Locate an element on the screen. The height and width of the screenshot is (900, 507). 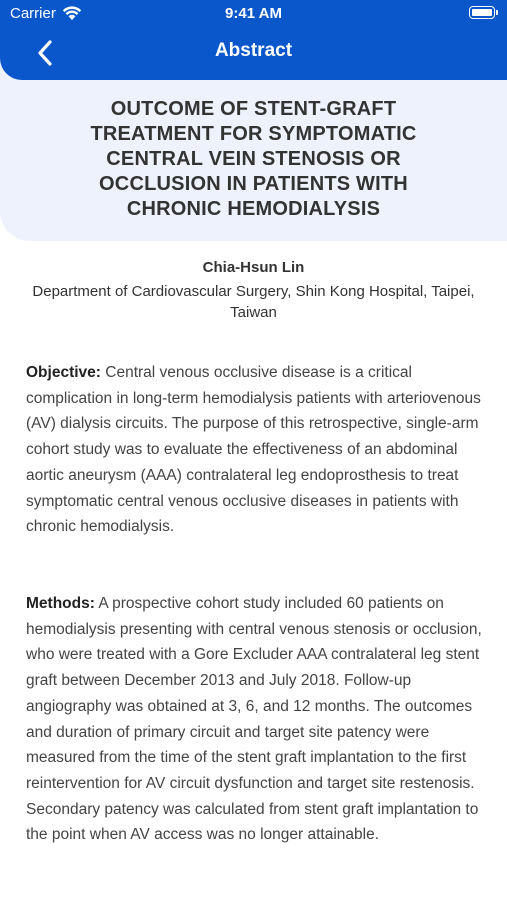
objective-label: Objective: is located at coordinates (63, 372).